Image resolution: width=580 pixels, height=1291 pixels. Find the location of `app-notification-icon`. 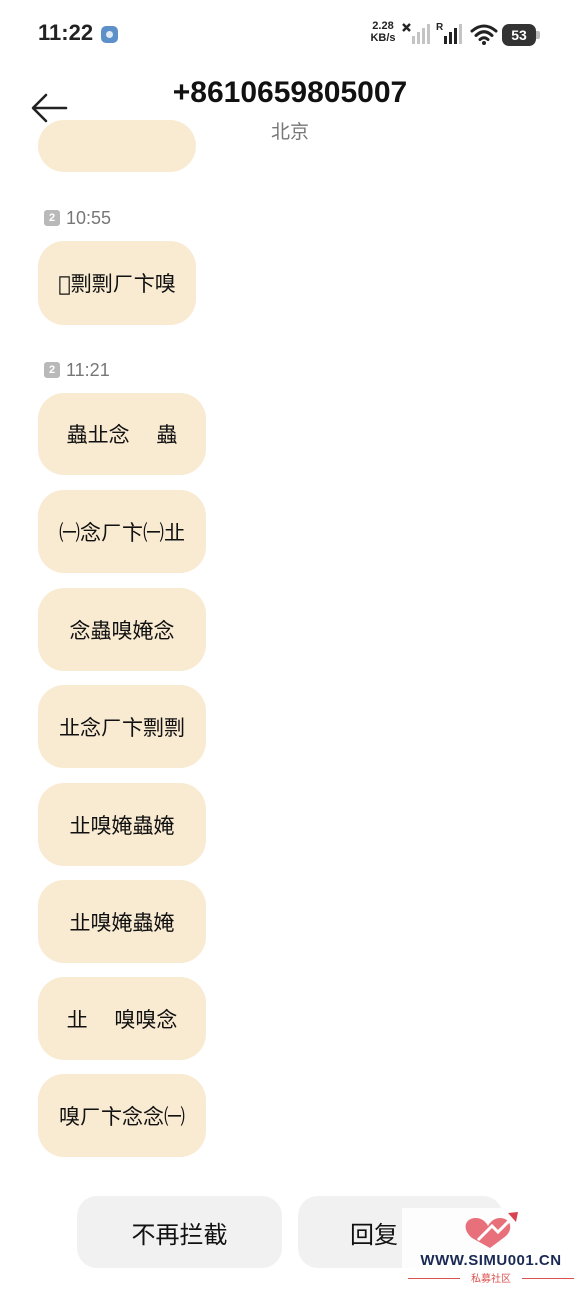

app-notification-icon is located at coordinates (109, 34).